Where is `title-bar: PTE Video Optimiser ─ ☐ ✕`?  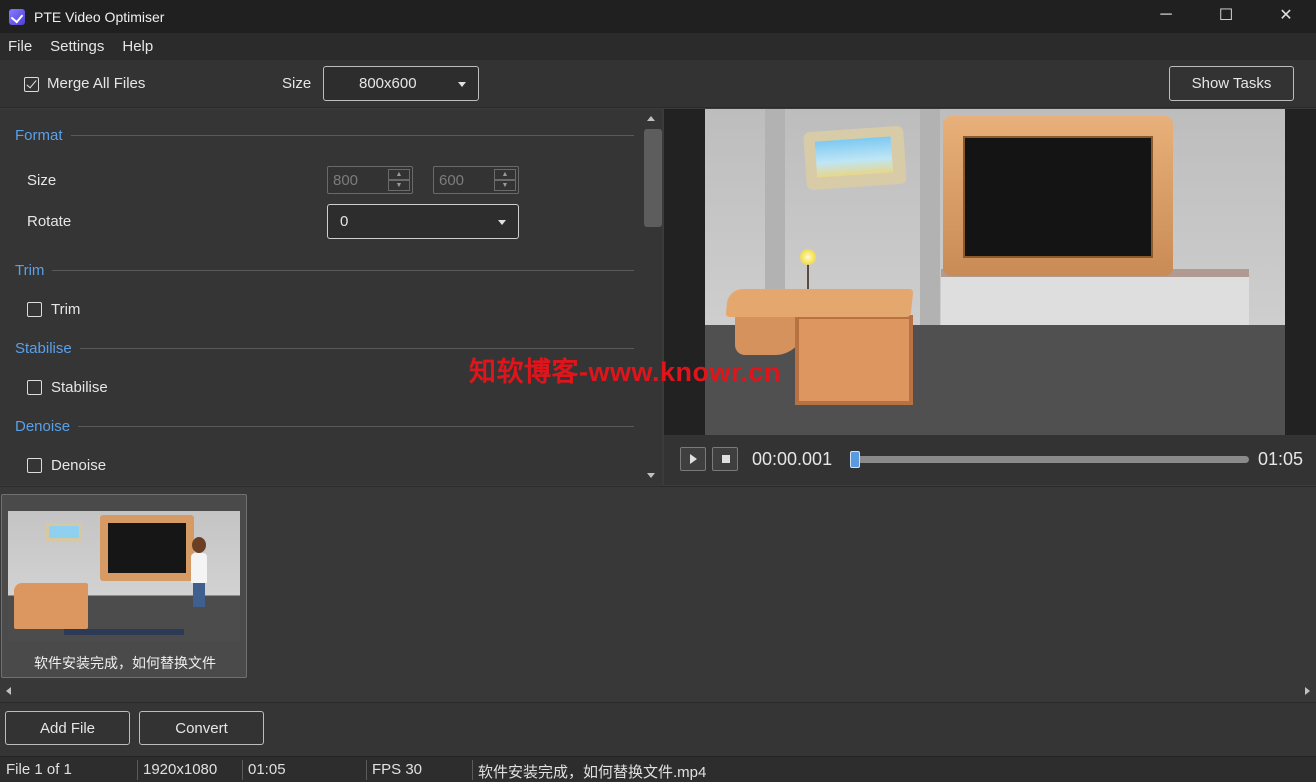
title-bar: PTE Video Optimiser ─ ☐ ✕ is located at coordinates (658, 16).